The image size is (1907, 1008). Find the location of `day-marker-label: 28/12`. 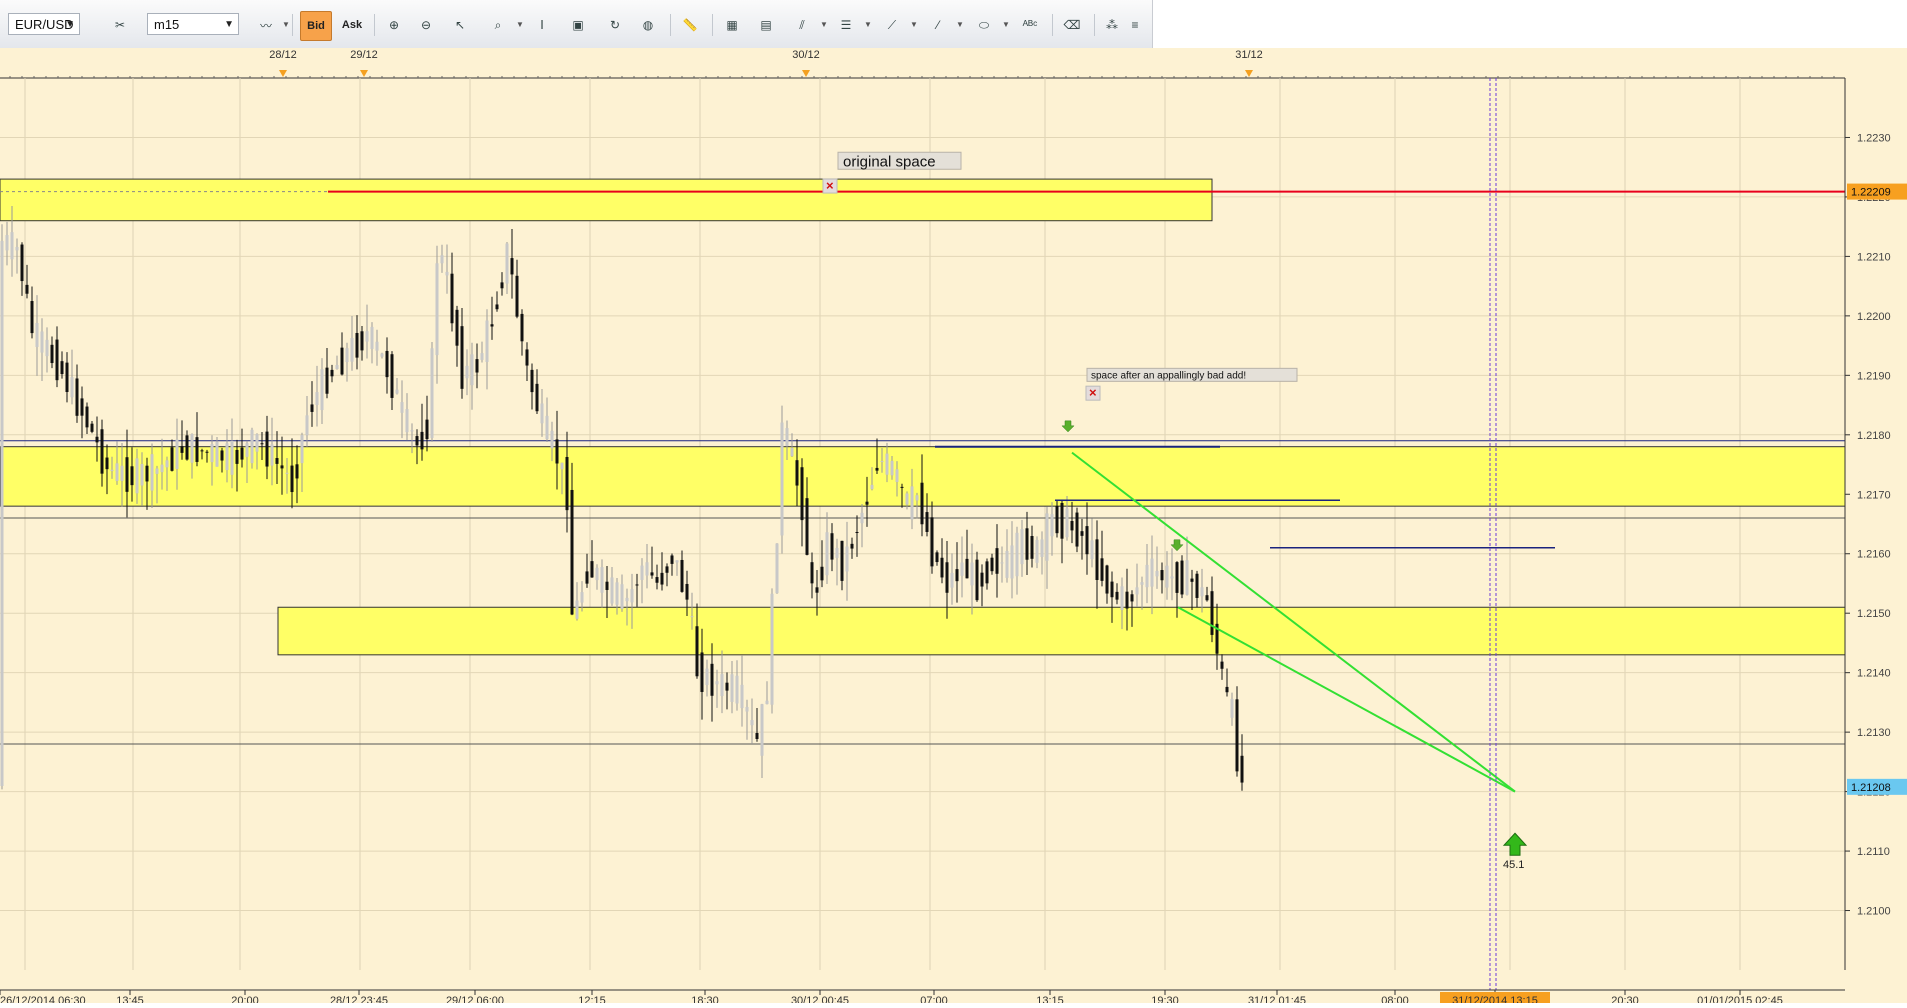

day-marker-label: 28/12 is located at coordinates (283, 55).